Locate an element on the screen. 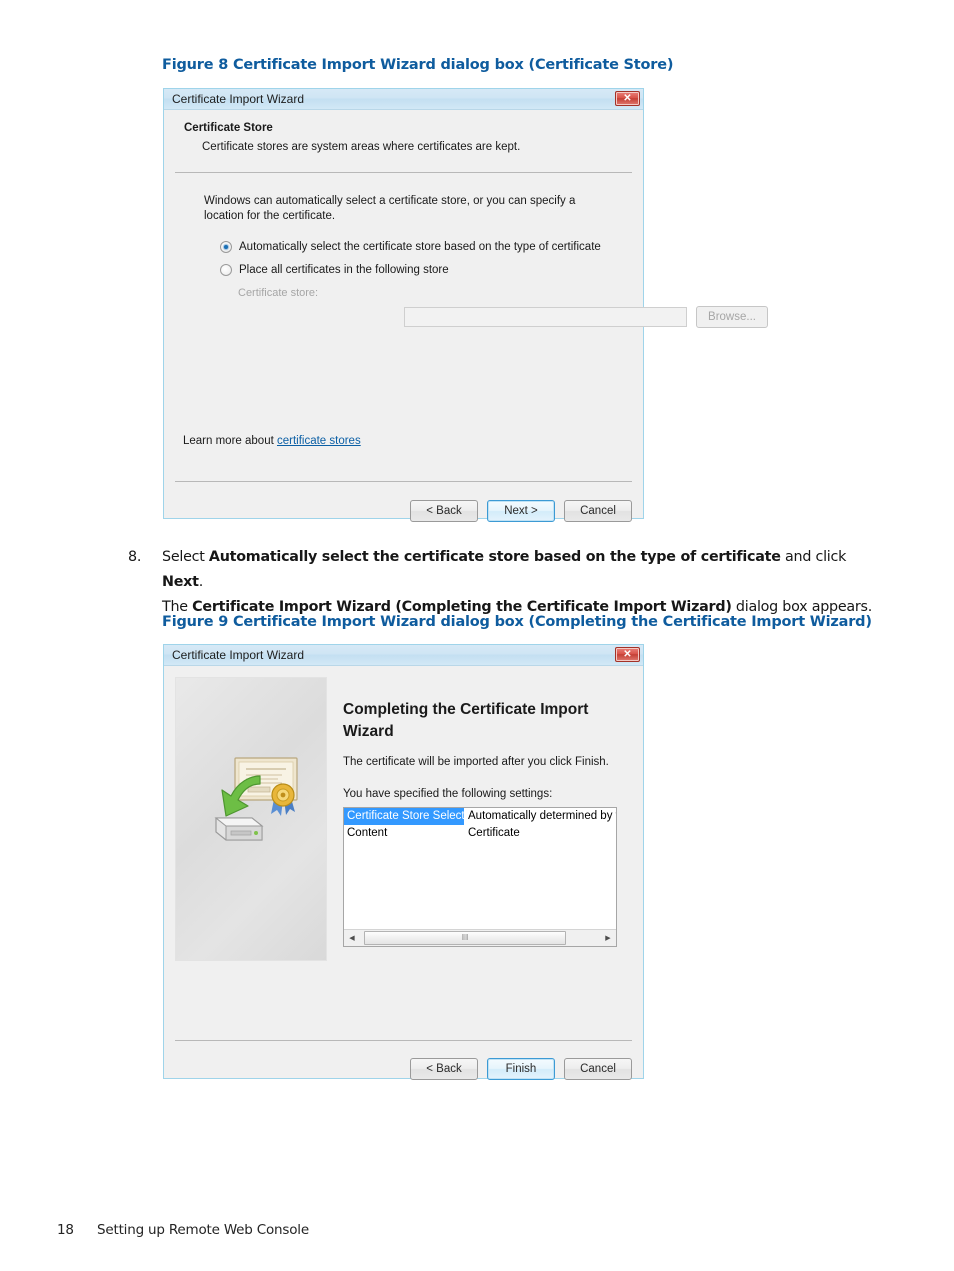  dialog-button-row: < Back Finish Cancel is located at coordinates (521, 1069).